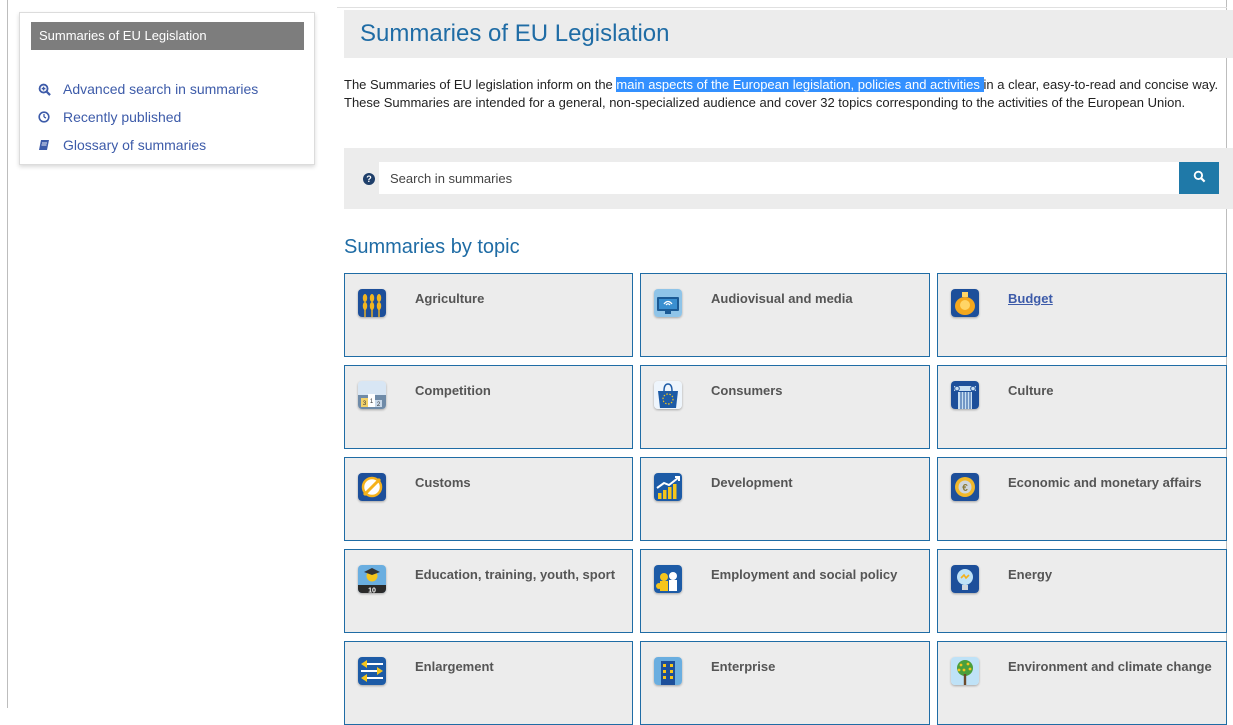 The width and height of the screenshot is (1233, 725). What do you see at coordinates (782, 298) in the screenshot?
I see `topic-label: Audiovisual and media` at bounding box center [782, 298].